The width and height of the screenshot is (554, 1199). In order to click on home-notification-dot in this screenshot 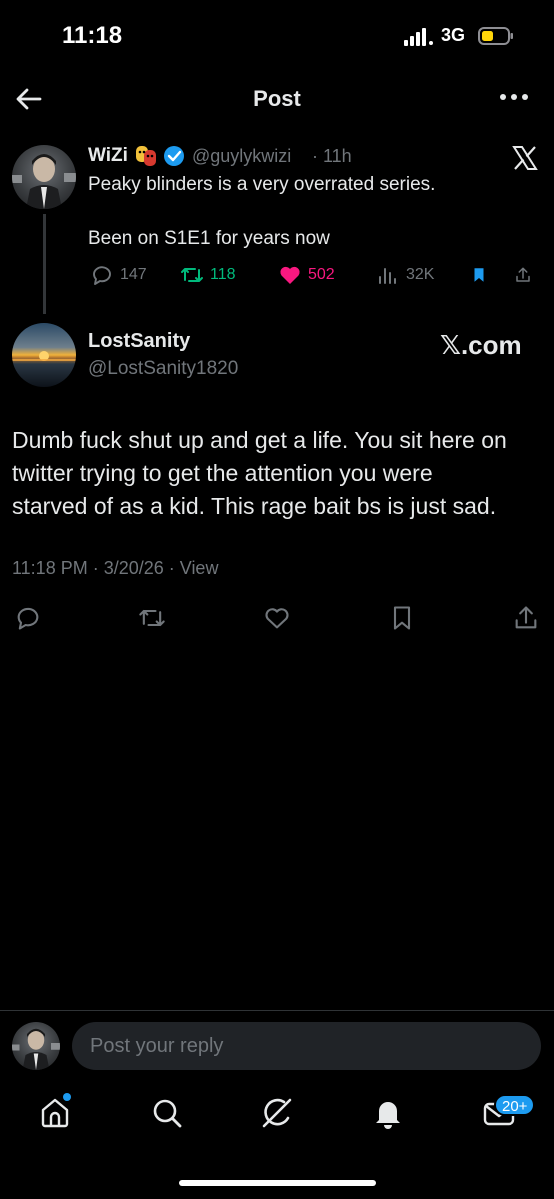, I will do `click(67, 1097)`.